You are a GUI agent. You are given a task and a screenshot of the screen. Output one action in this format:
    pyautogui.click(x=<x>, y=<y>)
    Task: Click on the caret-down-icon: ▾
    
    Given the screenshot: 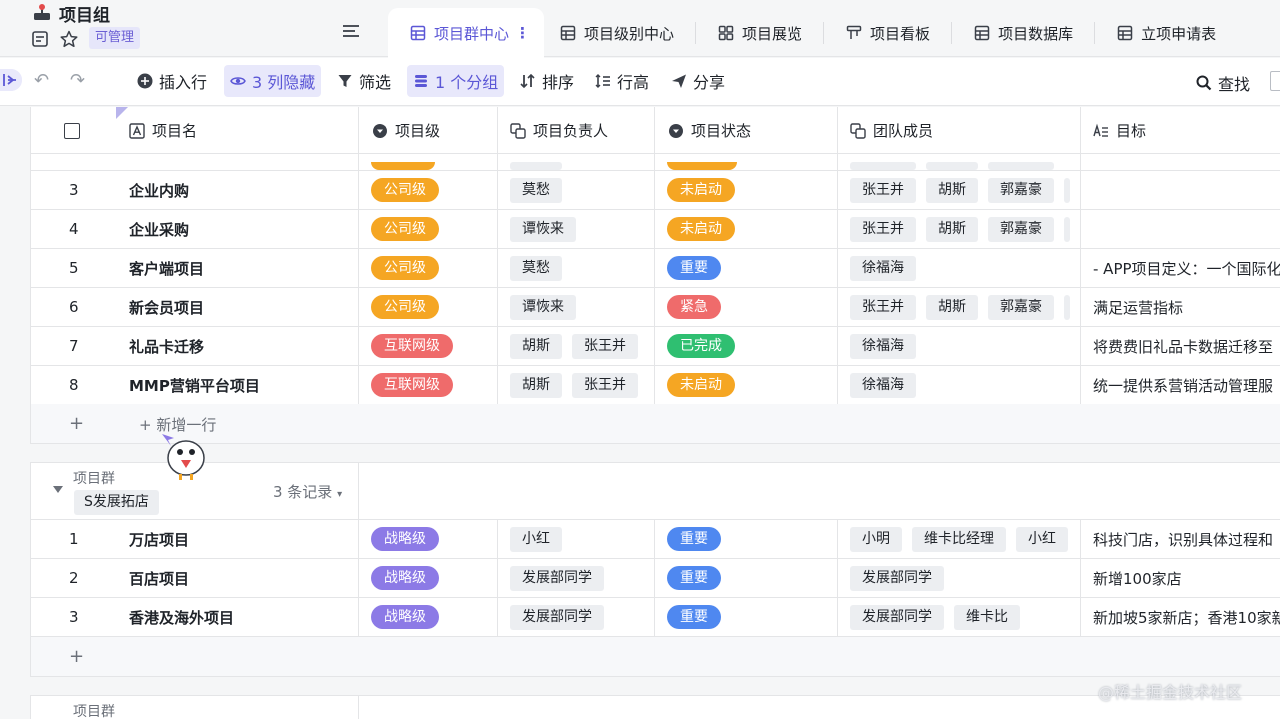 What is the action you would take?
    pyautogui.click(x=339, y=494)
    